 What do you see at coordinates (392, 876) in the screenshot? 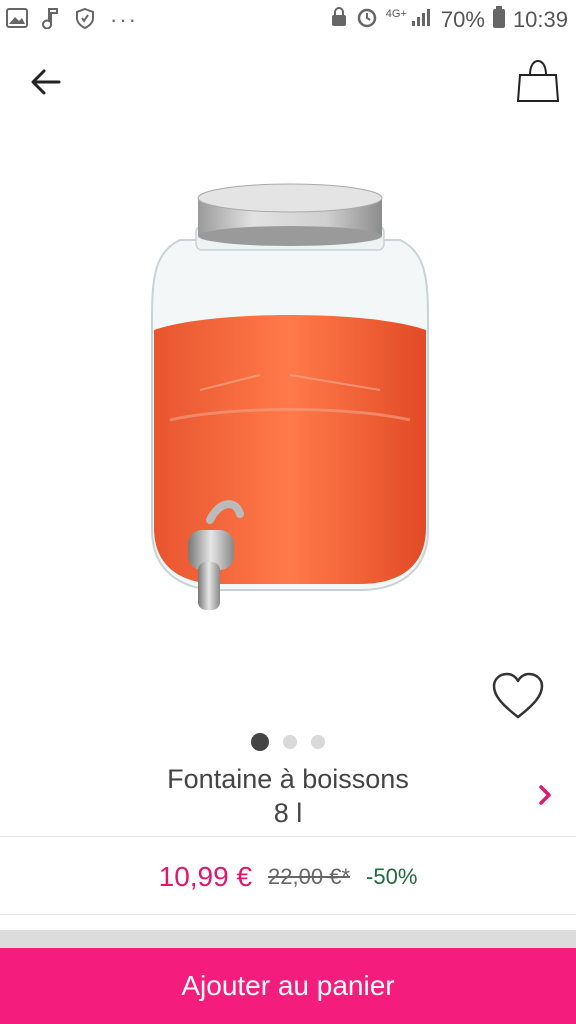
I see `discount-badge: -50%` at bounding box center [392, 876].